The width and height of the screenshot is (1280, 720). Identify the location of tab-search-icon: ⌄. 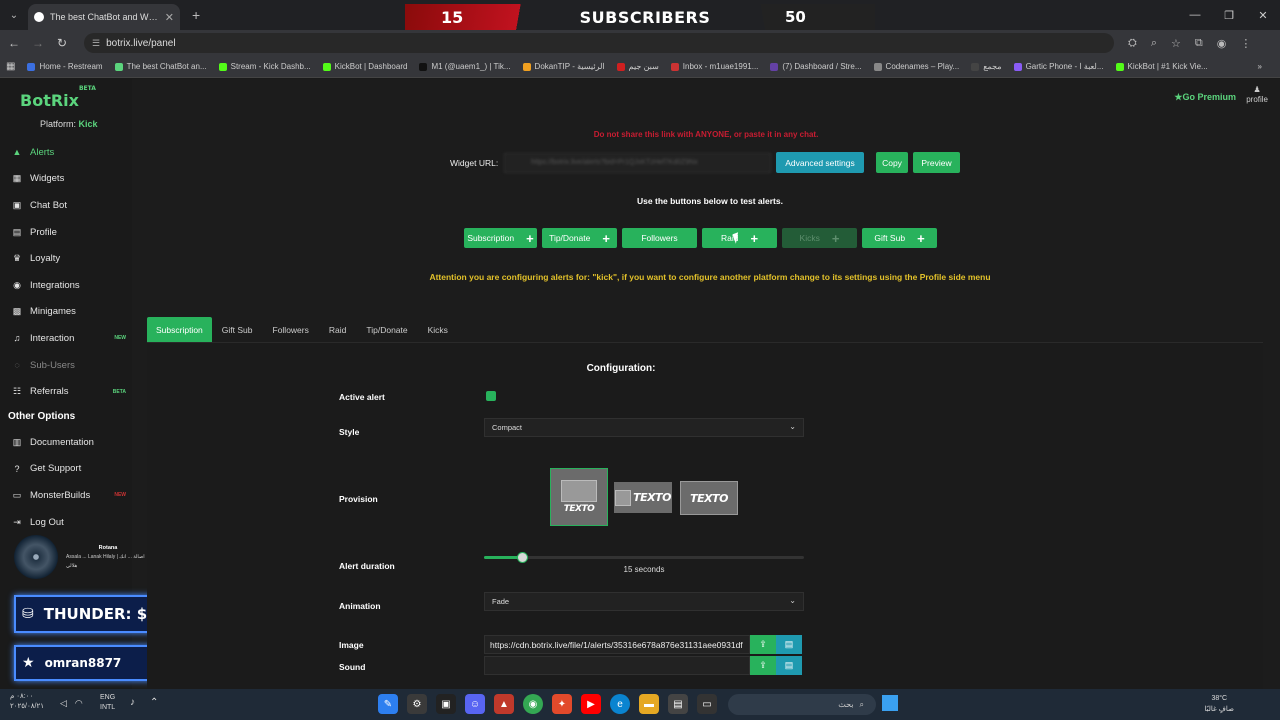
(14, 15).